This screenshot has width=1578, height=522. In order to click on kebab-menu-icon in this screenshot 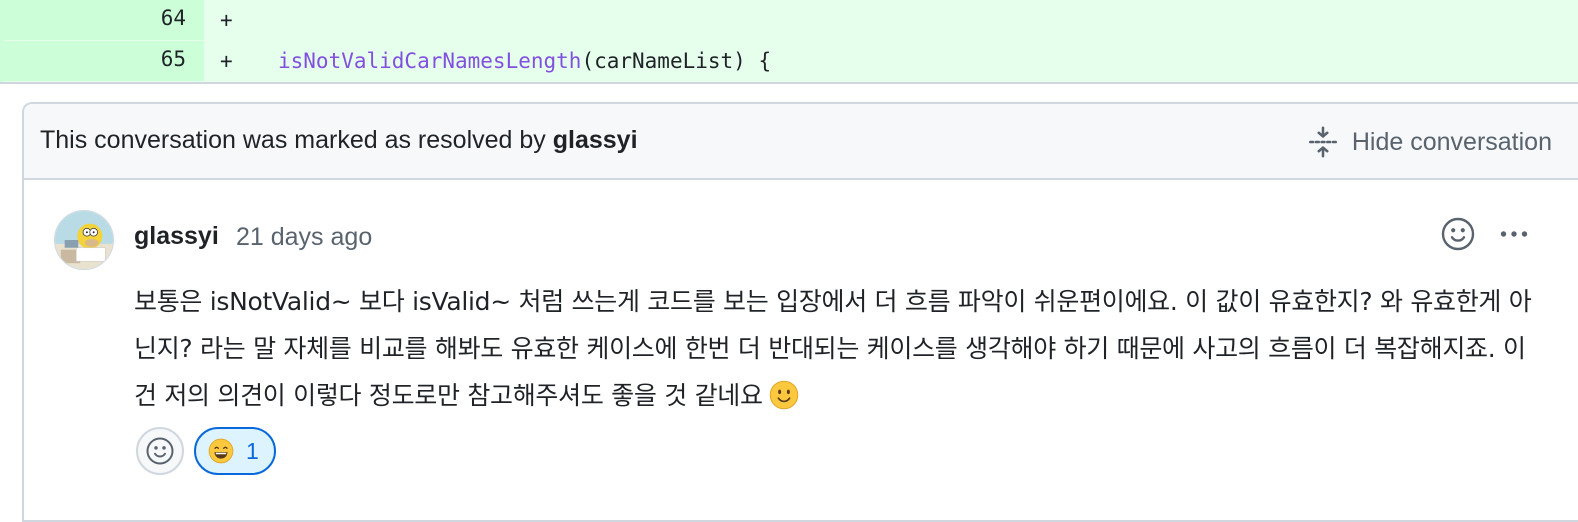, I will do `click(1514, 234)`.